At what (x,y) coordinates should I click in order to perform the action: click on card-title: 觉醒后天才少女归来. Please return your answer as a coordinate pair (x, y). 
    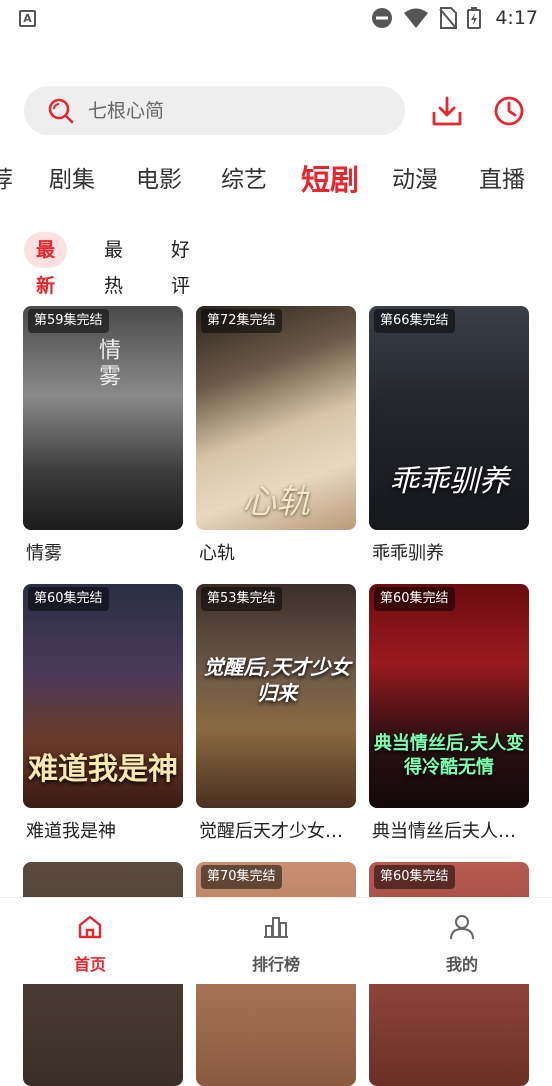
    Looking at the image, I should click on (279, 831).